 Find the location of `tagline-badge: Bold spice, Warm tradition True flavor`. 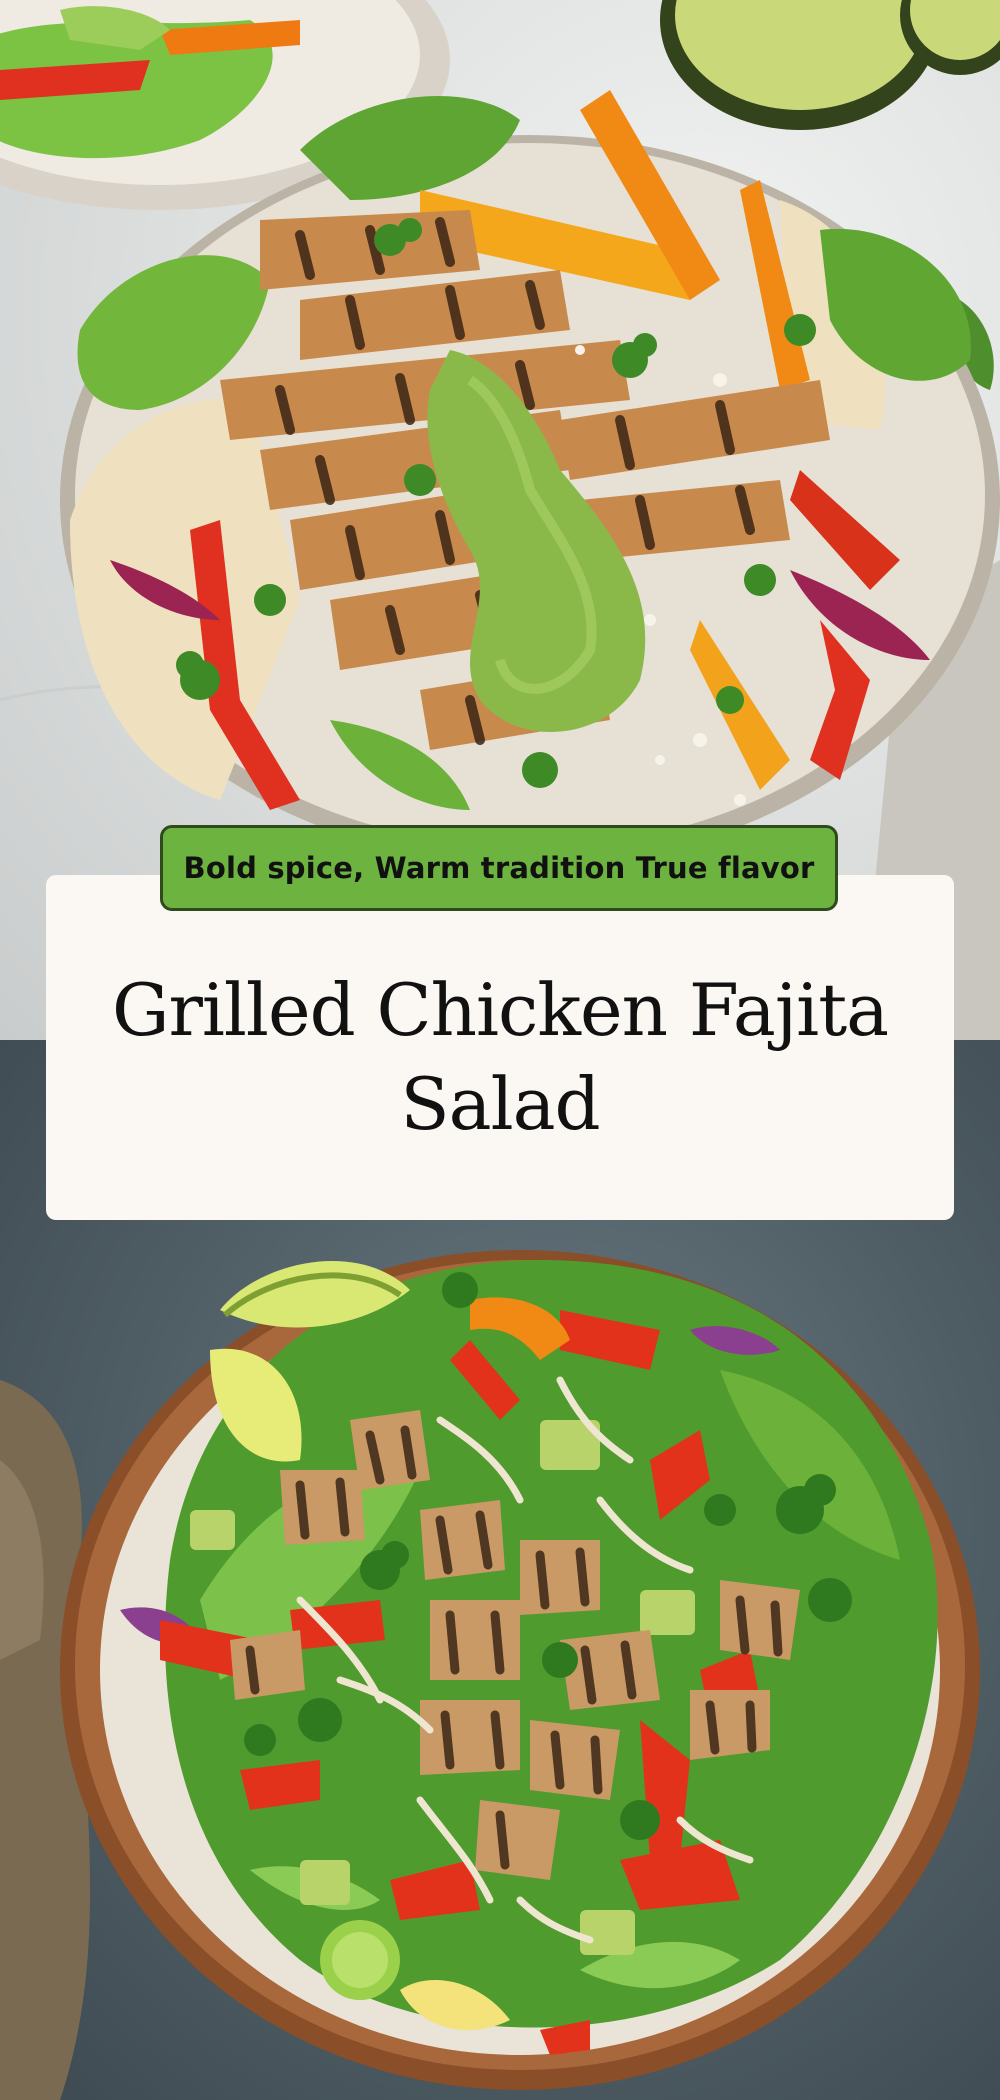

tagline-badge: Bold spice, Warm tradition True flavor is located at coordinates (499, 868).